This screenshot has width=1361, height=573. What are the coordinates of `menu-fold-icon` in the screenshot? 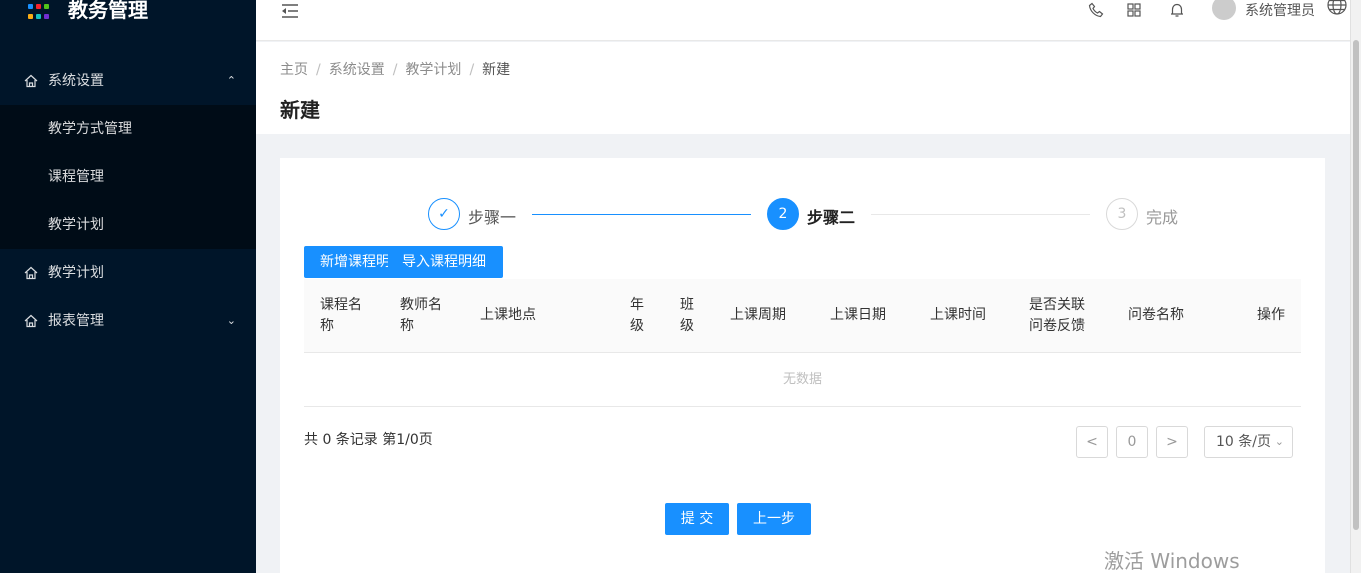 It's located at (290, 11).